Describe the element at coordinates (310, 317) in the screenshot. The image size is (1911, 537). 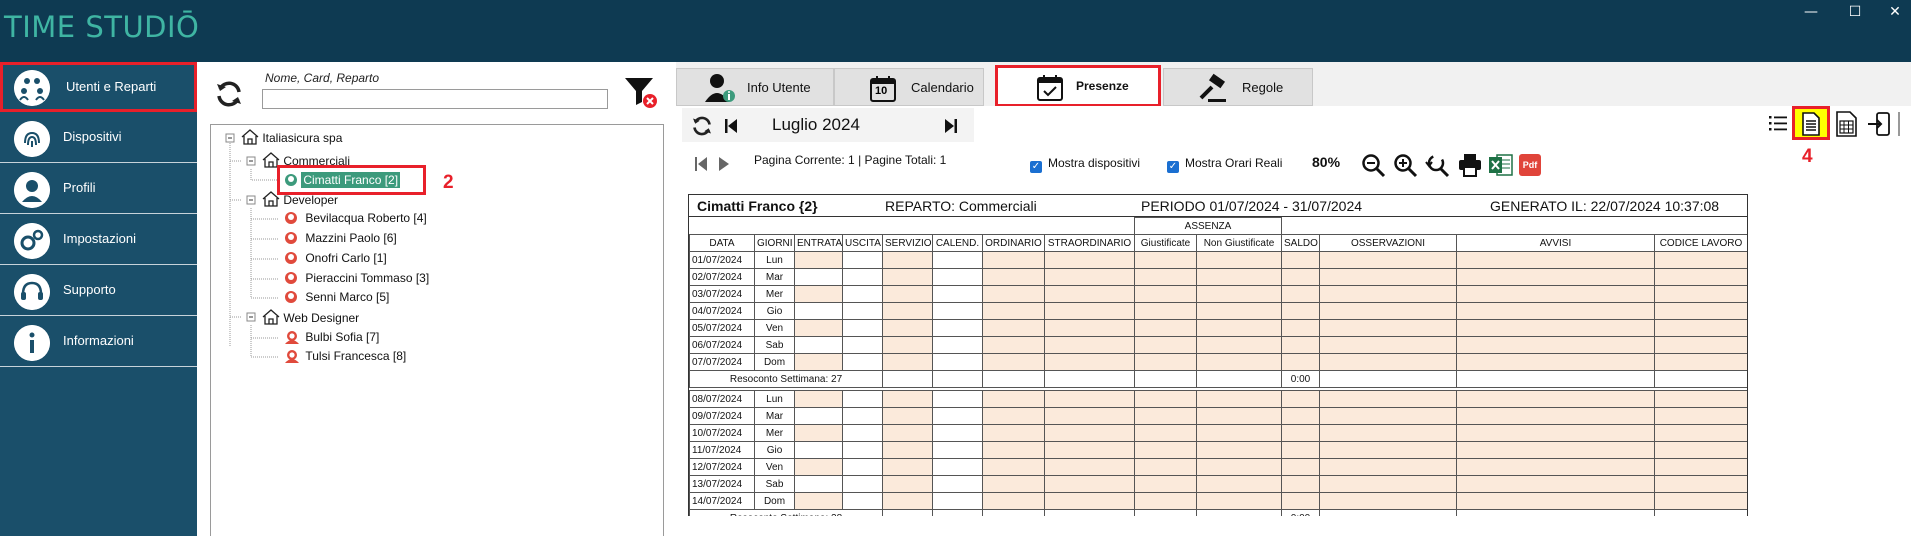
I see `tree-node-department: Web Designer` at that location.